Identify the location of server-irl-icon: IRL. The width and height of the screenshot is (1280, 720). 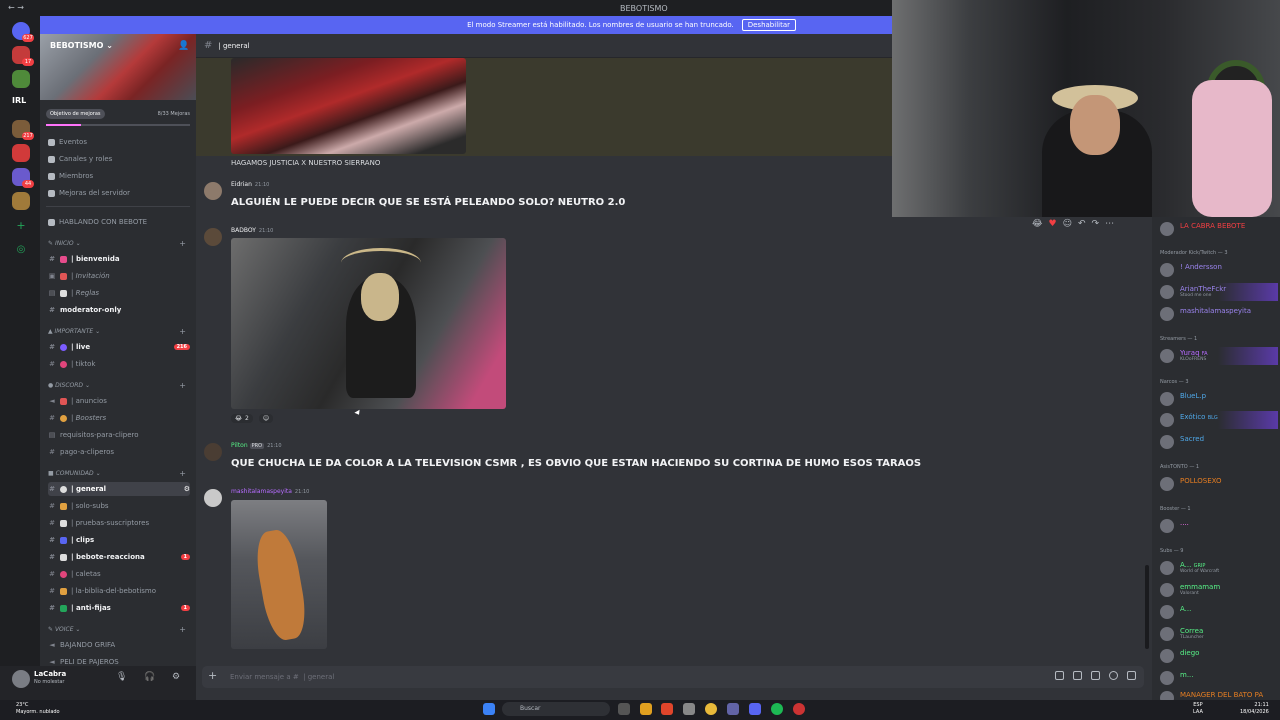
(21, 105).